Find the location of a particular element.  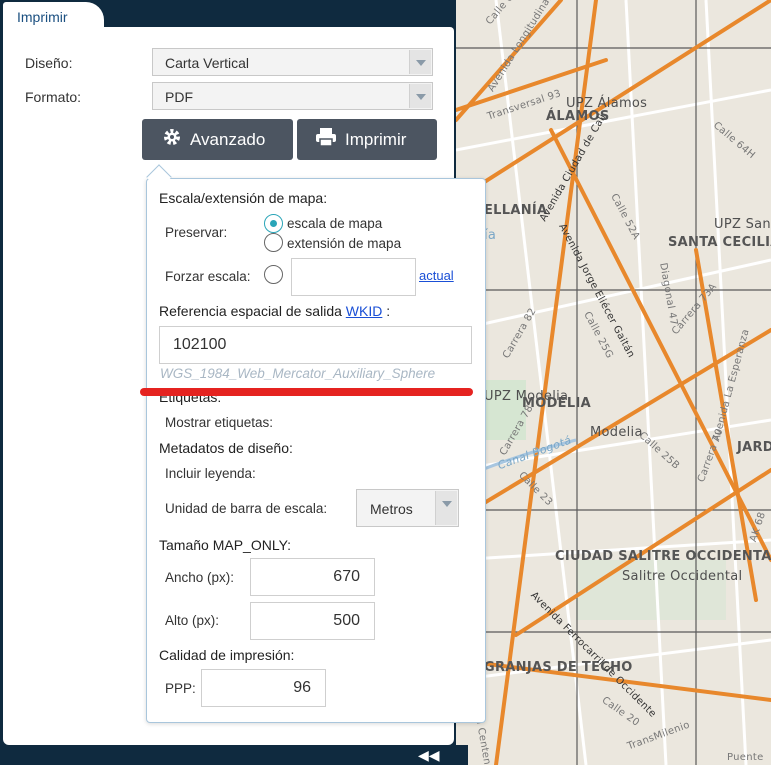

print-button: Imprimir is located at coordinates (367, 139).